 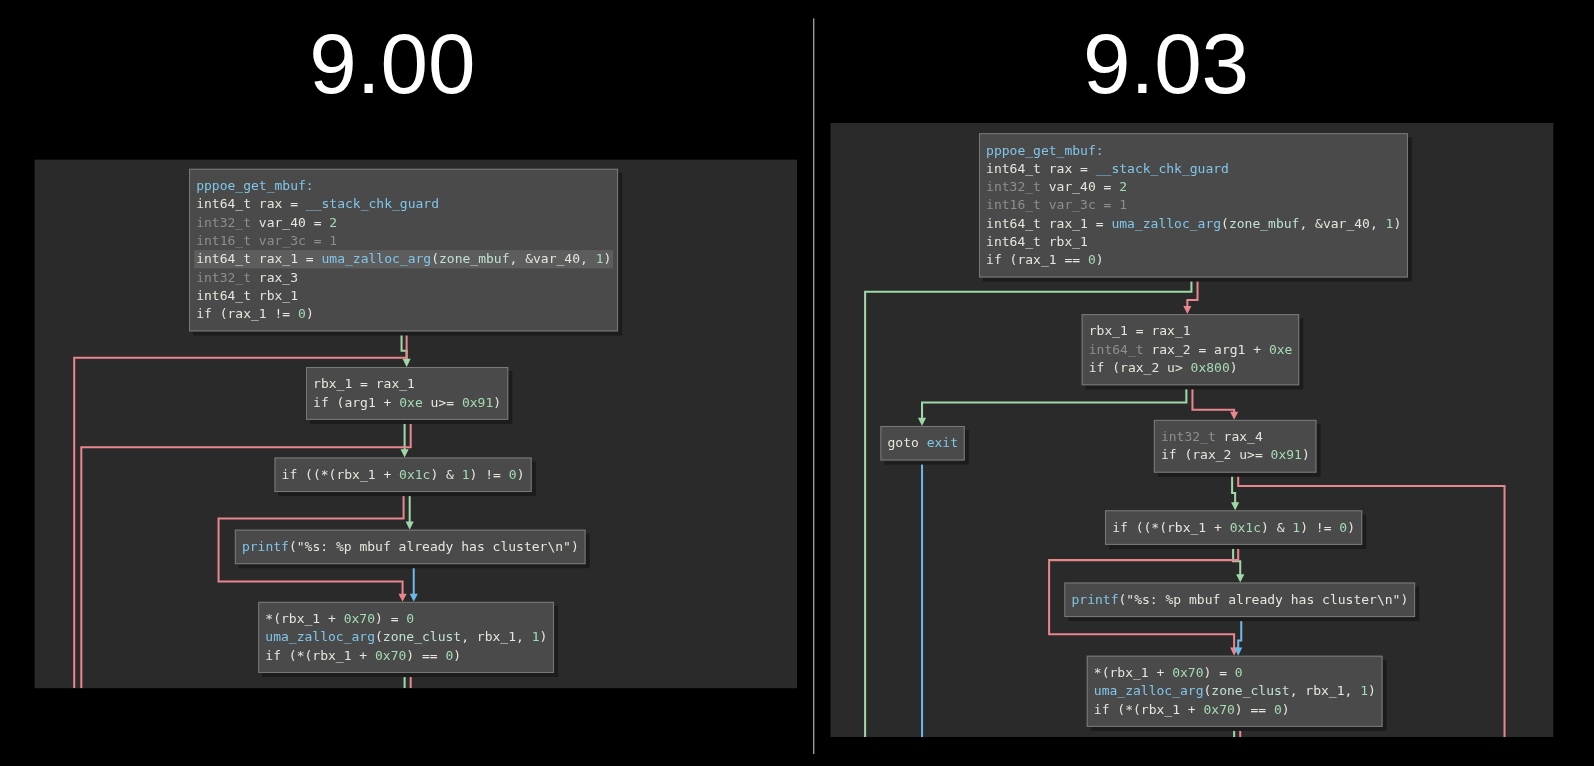 I want to click on code-line: if (rax_1 == 0), so click(x=1045, y=260).